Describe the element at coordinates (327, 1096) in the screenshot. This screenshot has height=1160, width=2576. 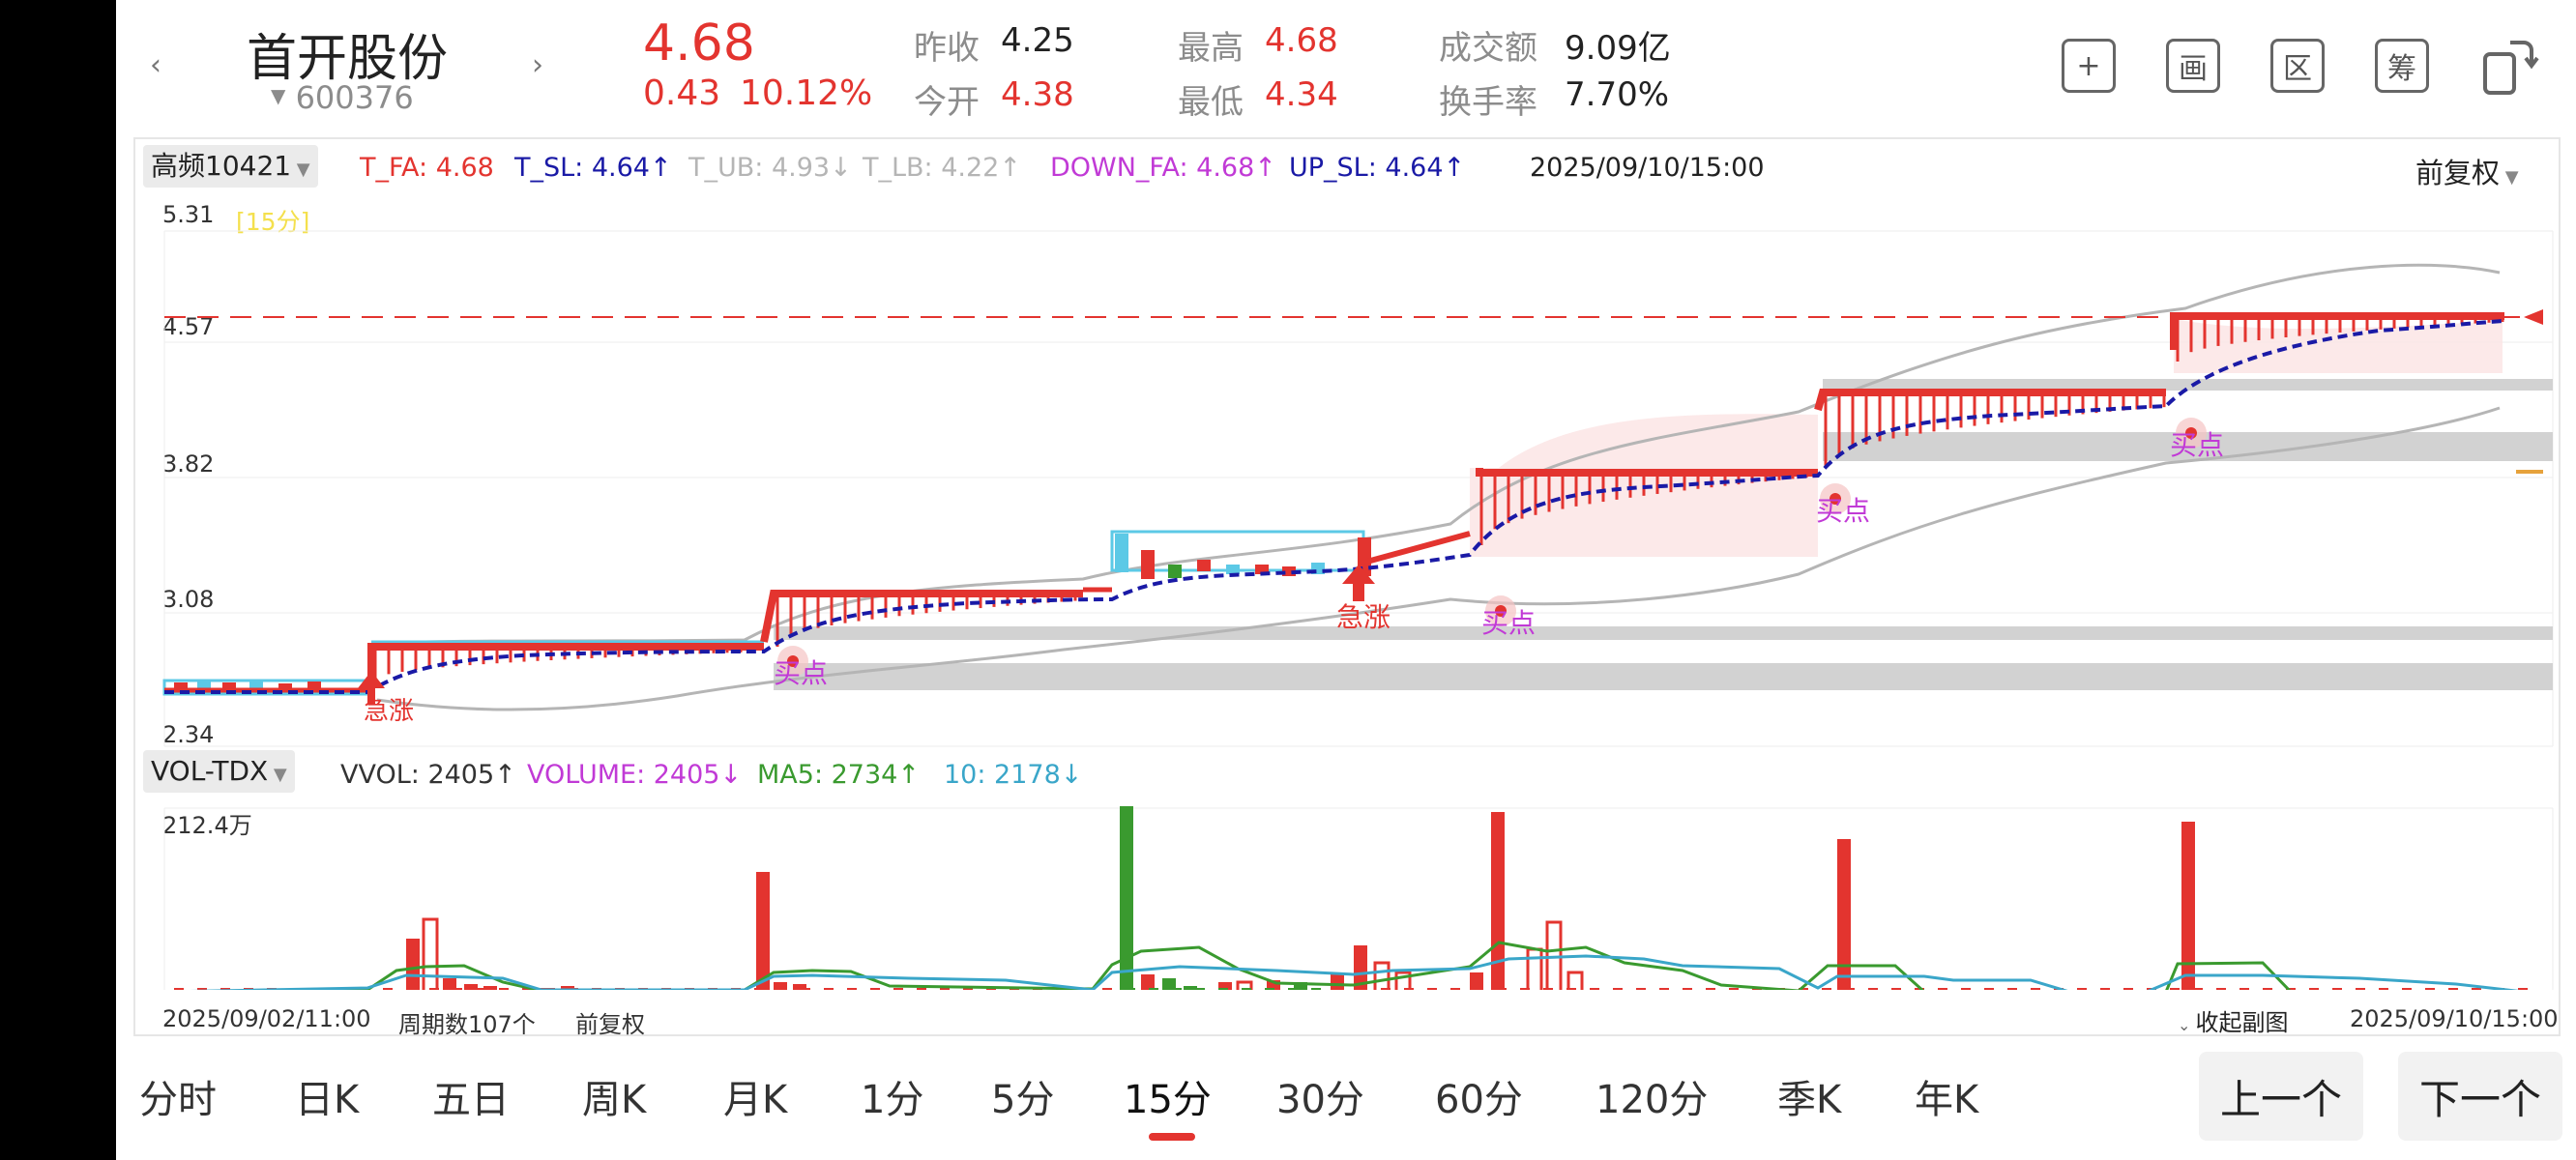
I see `tab-day-k: 日K` at that location.